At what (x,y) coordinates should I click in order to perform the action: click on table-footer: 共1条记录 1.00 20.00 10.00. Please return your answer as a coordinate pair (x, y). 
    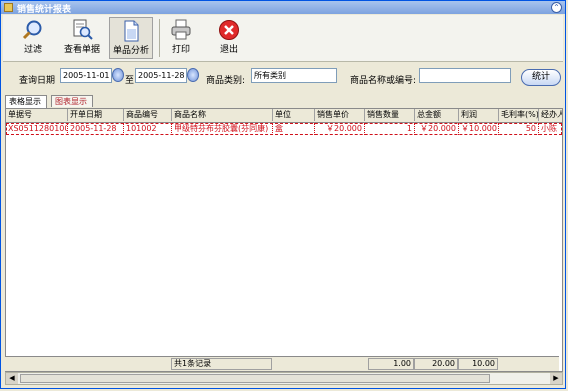
    Looking at the image, I should click on (282, 363).